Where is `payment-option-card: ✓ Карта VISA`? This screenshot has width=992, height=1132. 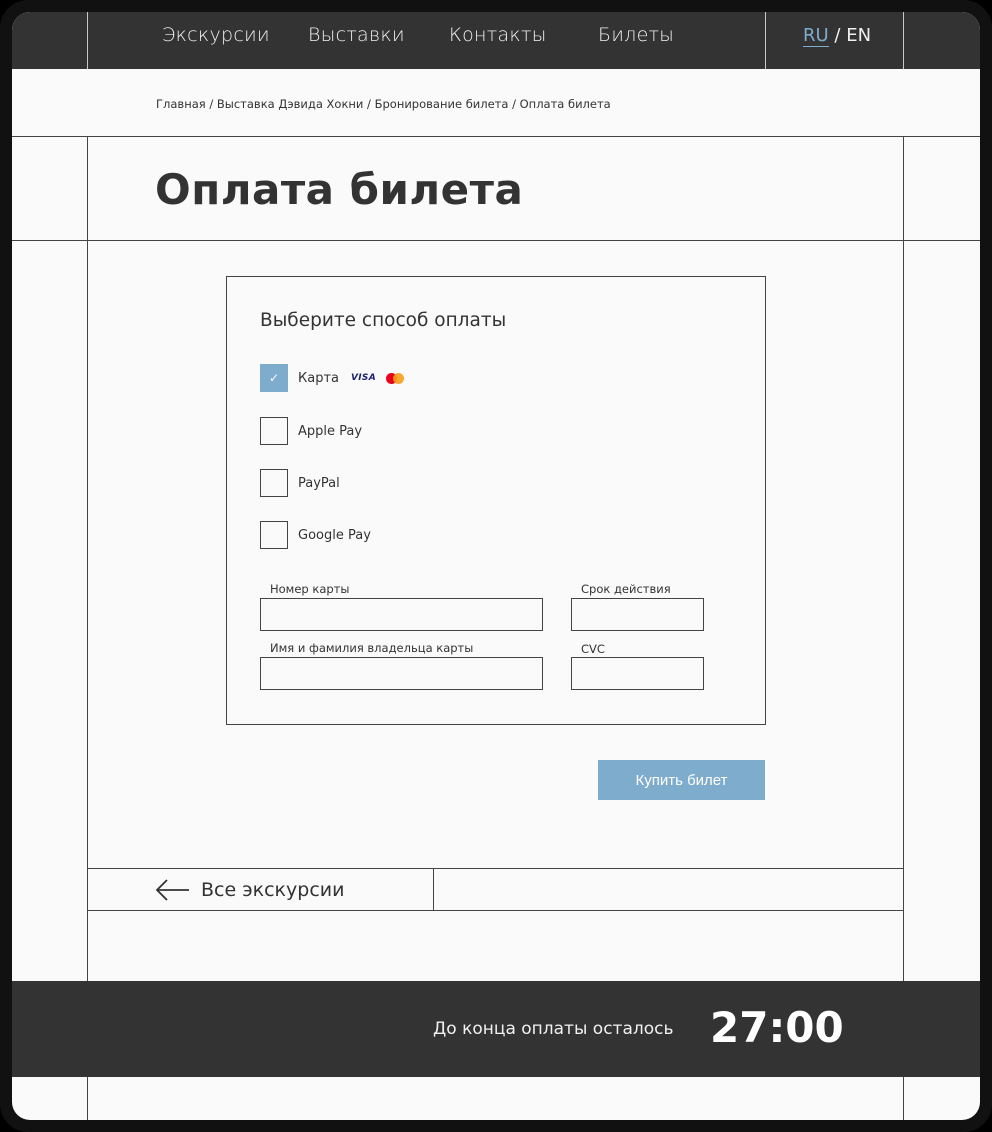
payment-option-card: ✓ Карта VISA is located at coordinates (332, 378).